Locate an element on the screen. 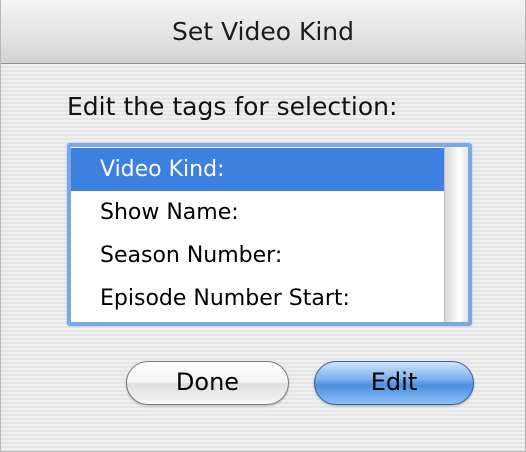  list-item-show-name: Show Name: is located at coordinates (257, 212).